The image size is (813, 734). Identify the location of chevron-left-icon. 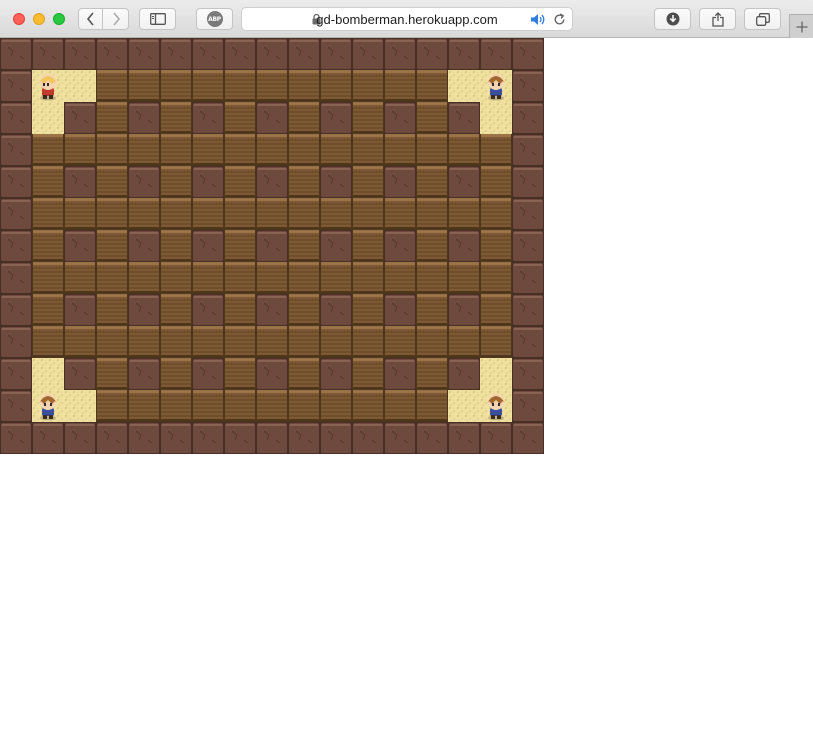
(90, 19).